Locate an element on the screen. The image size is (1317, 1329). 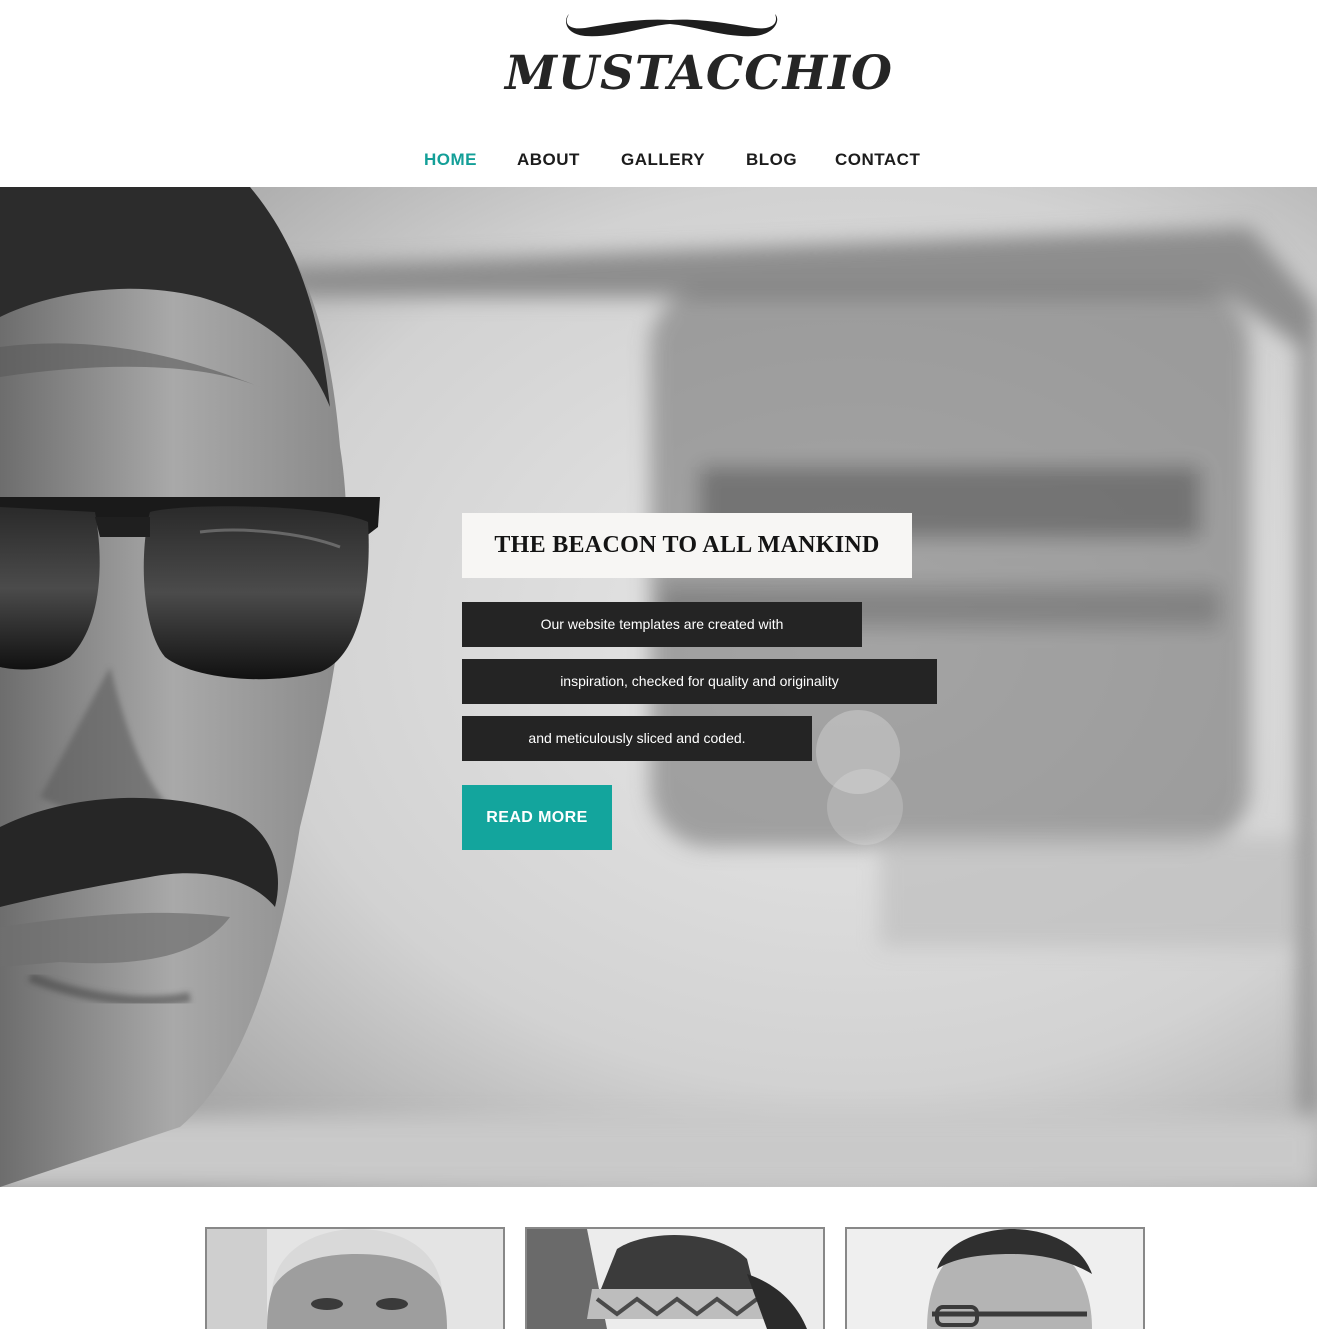
nav-about: ABOUT is located at coordinates (548, 160).